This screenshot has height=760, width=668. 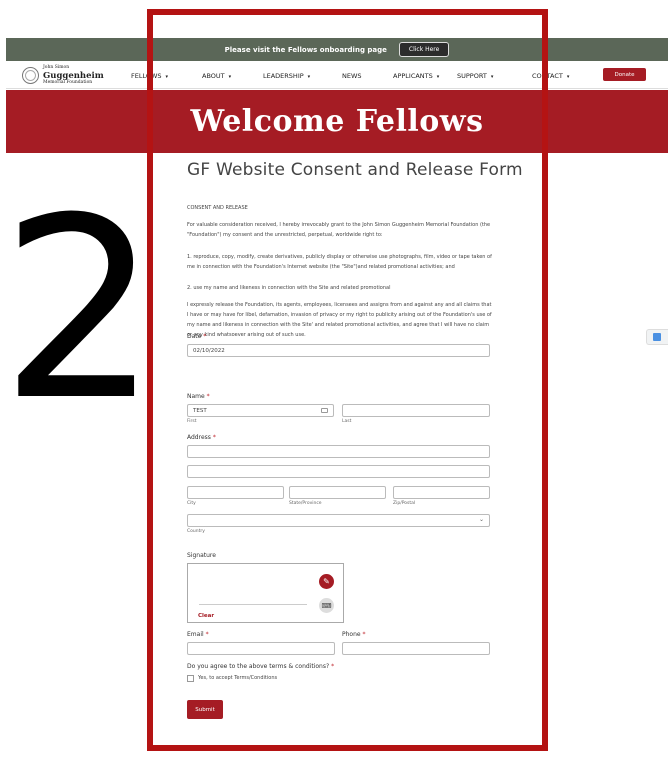 I want to click on address-line-2-field, so click(x=338, y=471).